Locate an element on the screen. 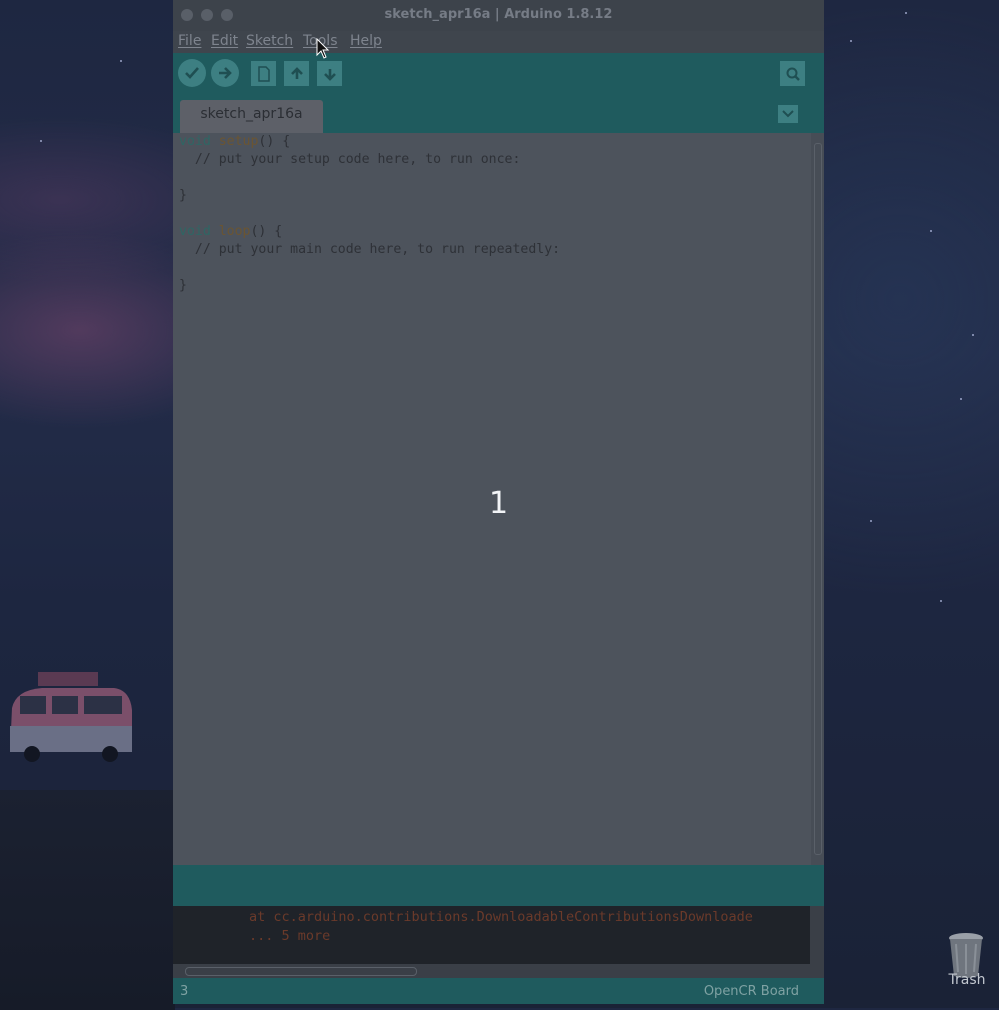  serial-monitor-button is located at coordinates (792, 73).